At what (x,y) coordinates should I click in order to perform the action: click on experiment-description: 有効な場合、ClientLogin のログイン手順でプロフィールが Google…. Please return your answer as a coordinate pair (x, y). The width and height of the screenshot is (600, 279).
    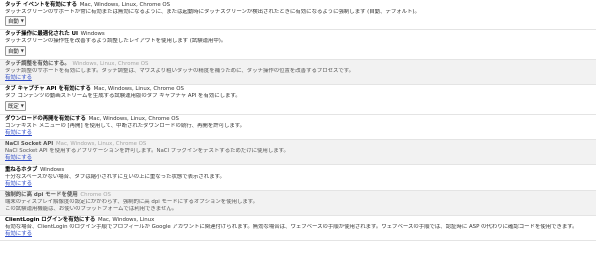
    Looking at the image, I should click on (291, 227).